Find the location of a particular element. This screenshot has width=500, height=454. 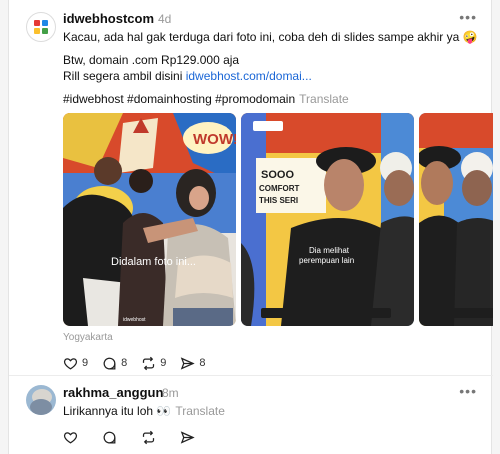

hashtags: #idwebhost #domainhosting #promodomain is located at coordinates (179, 99).